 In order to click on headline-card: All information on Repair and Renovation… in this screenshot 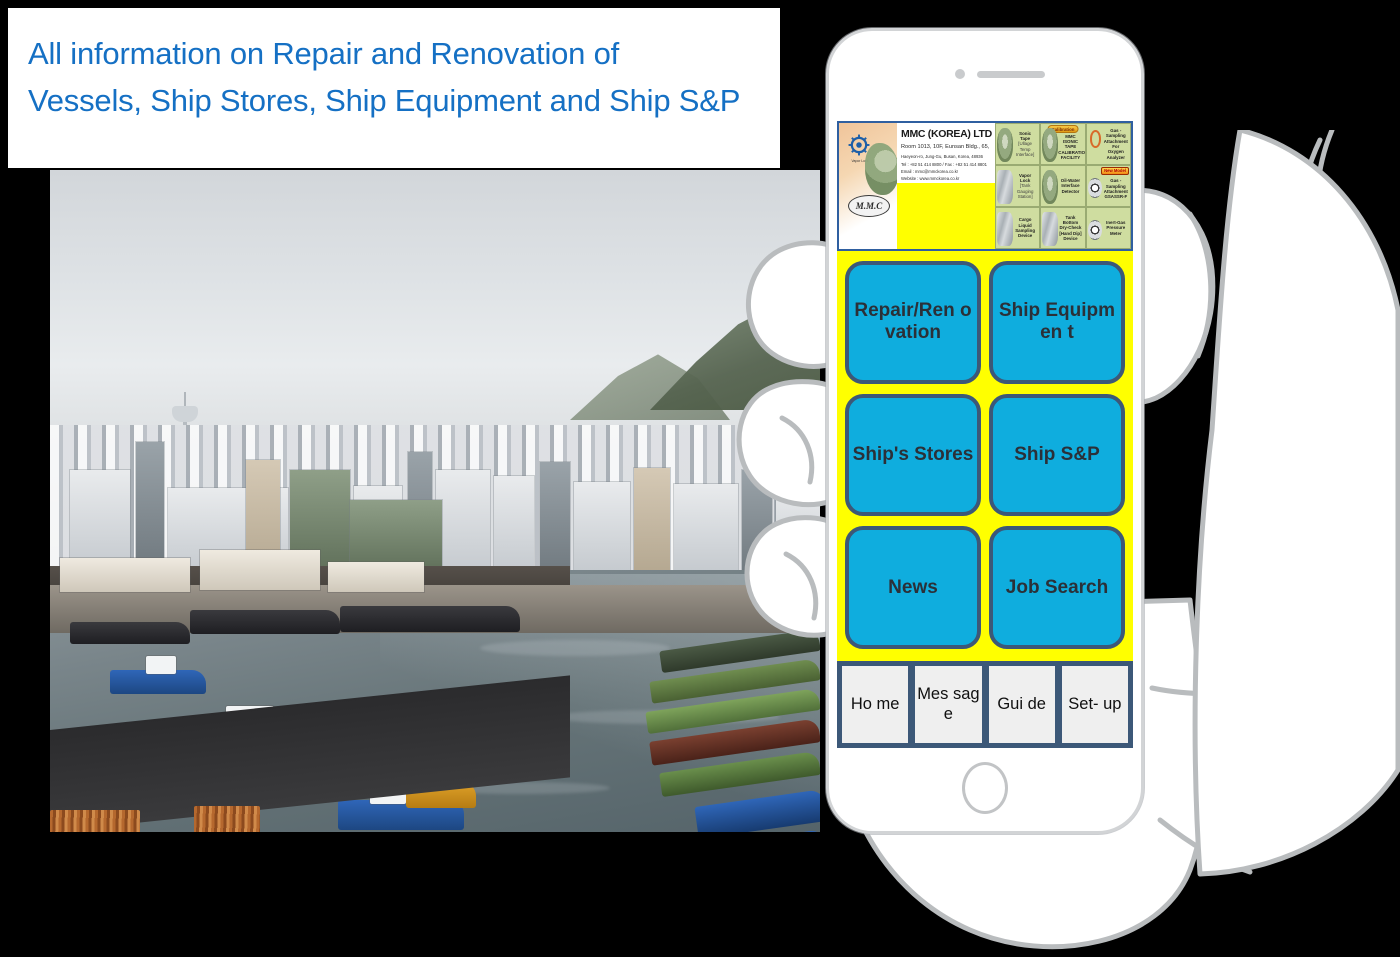, I will do `click(394, 88)`.